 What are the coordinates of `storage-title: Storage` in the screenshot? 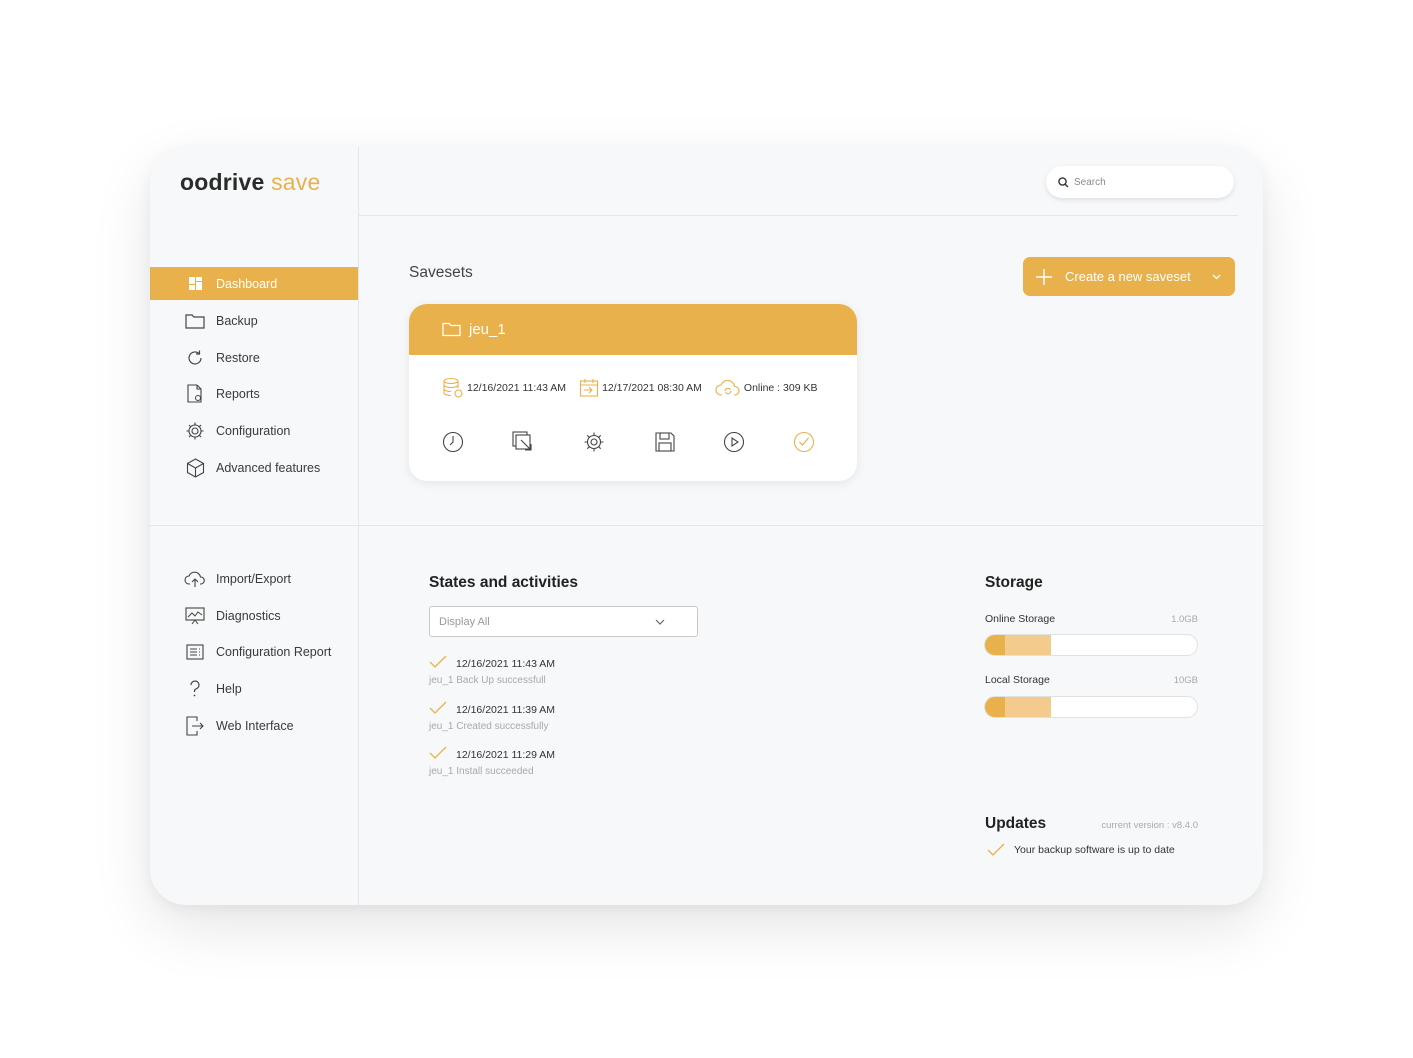 It's located at (1014, 582).